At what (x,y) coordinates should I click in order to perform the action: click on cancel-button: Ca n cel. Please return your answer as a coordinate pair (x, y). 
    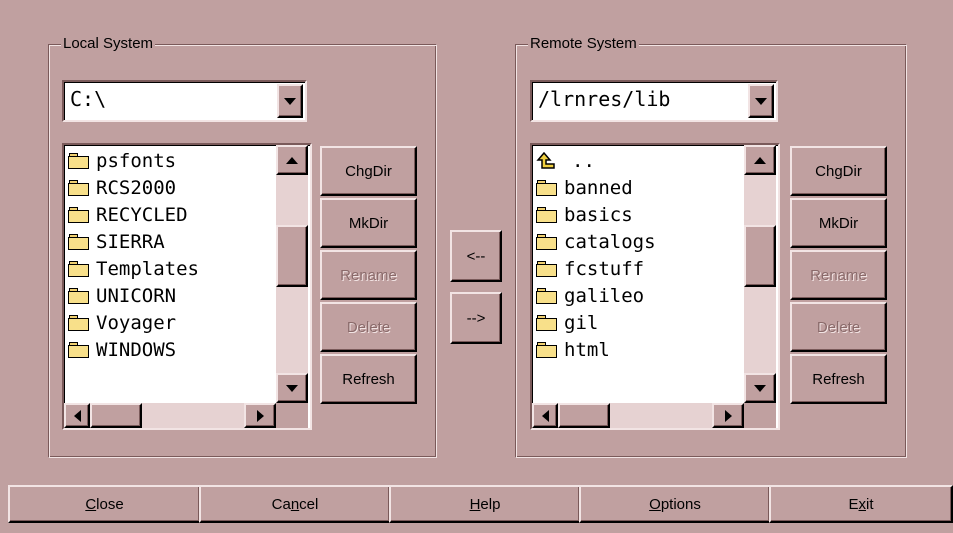
    Looking at the image, I should click on (295, 504).